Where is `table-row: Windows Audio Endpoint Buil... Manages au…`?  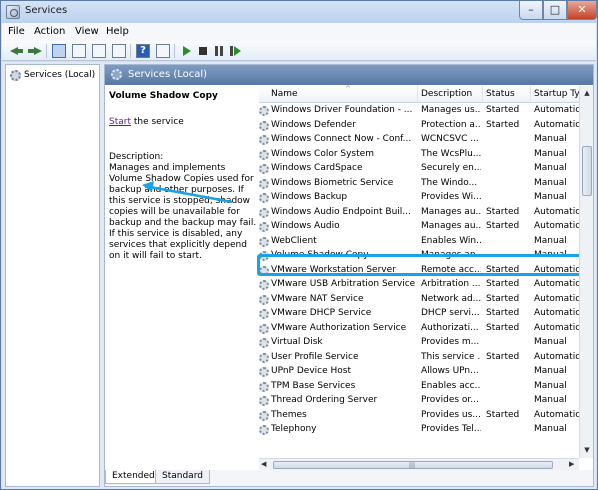 table-row: Windows Audio Endpoint Buil... Manages au… is located at coordinates (419, 213).